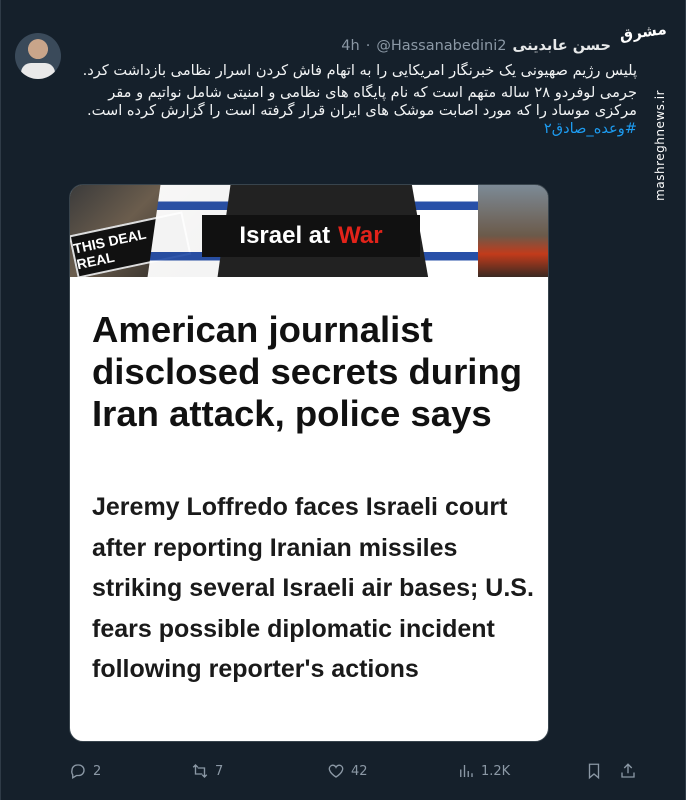 The height and width of the screenshot is (800, 686). I want to click on reply-count: 2, so click(97, 771).